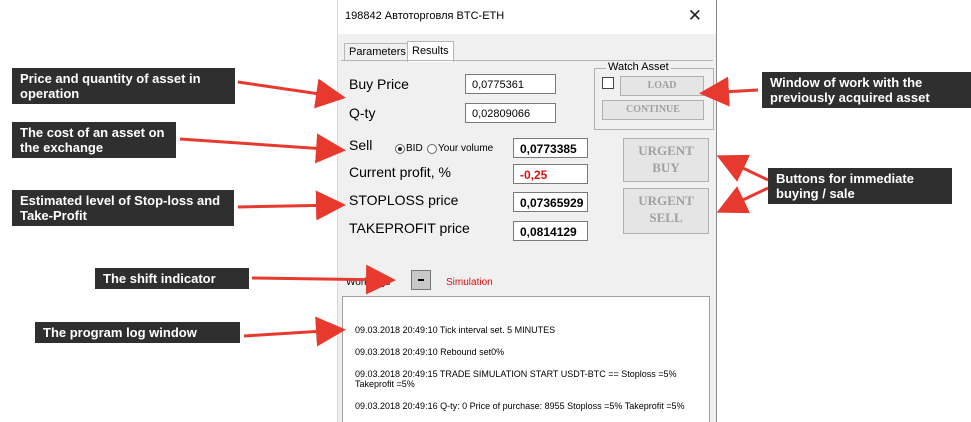  What do you see at coordinates (291, 93) in the screenshot?
I see `arrow-price-quantity` at bounding box center [291, 93].